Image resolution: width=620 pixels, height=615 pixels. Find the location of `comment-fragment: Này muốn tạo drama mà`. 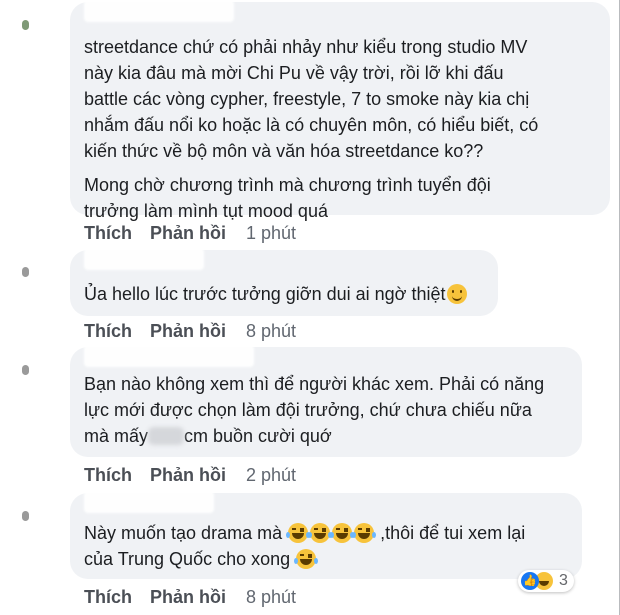

comment-fragment: Này muốn tạo drama mà is located at coordinates (183, 533).